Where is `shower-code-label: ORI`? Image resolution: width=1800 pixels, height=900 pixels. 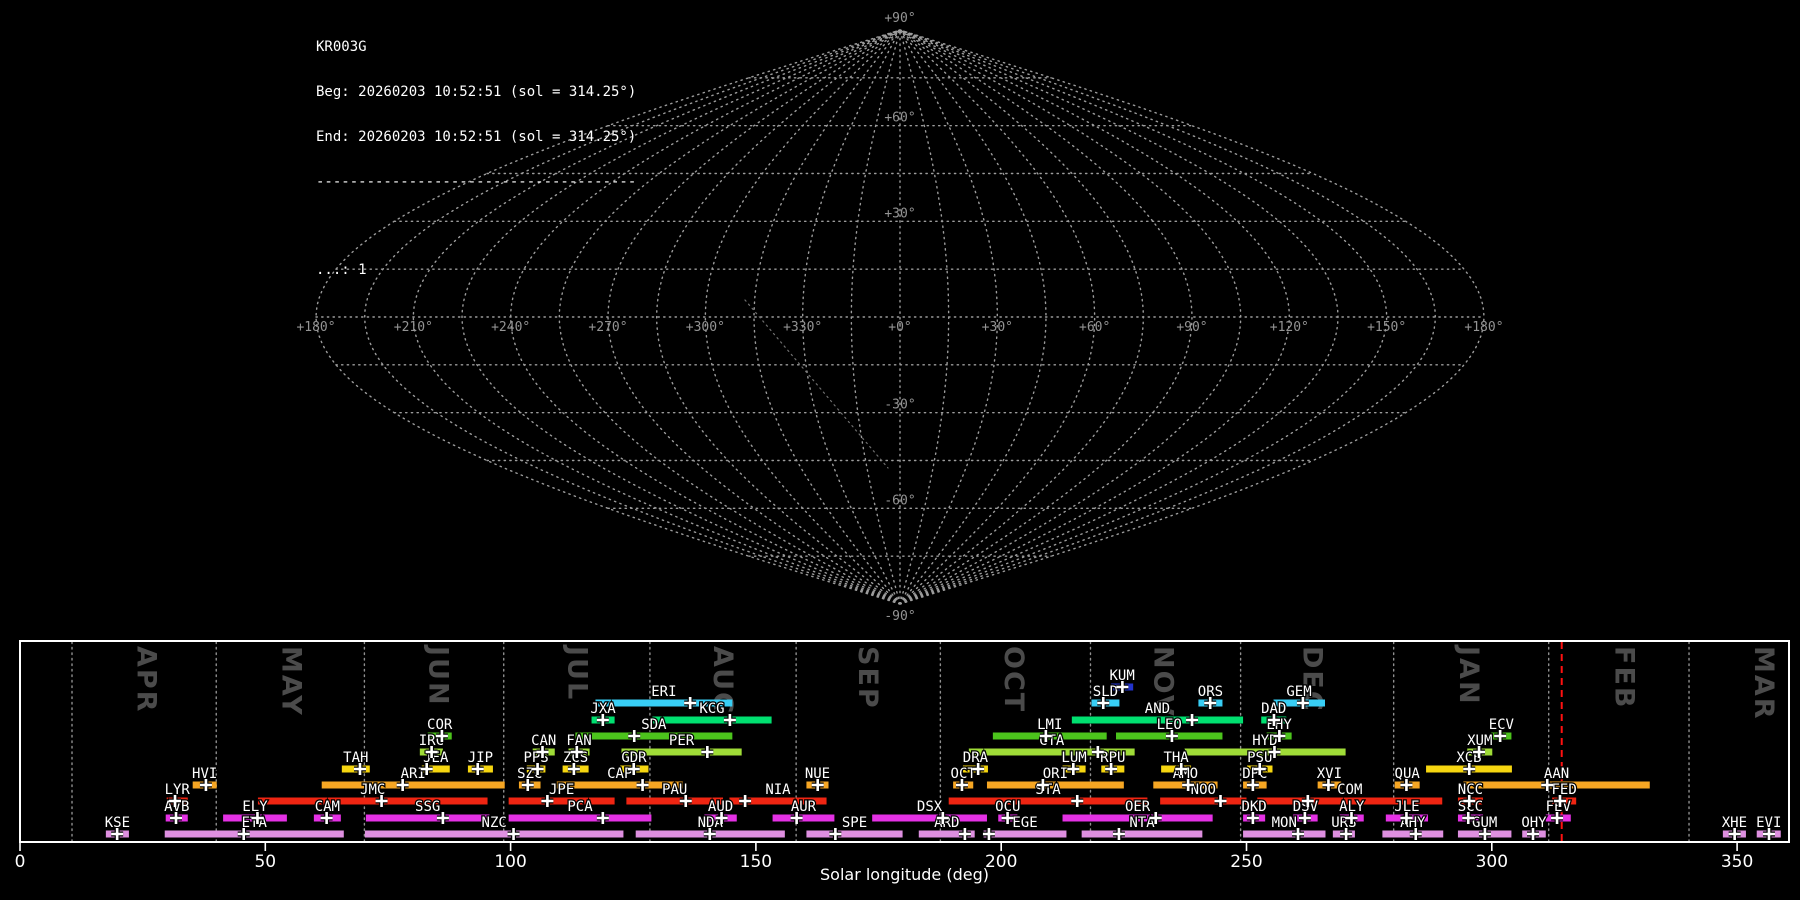 shower-code-label: ORI is located at coordinates (1055, 774).